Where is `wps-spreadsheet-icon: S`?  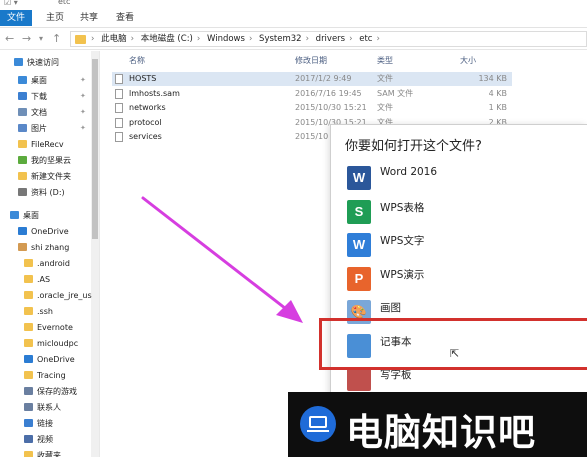
wps-spreadsheet-icon: S is located at coordinates (359, 211).